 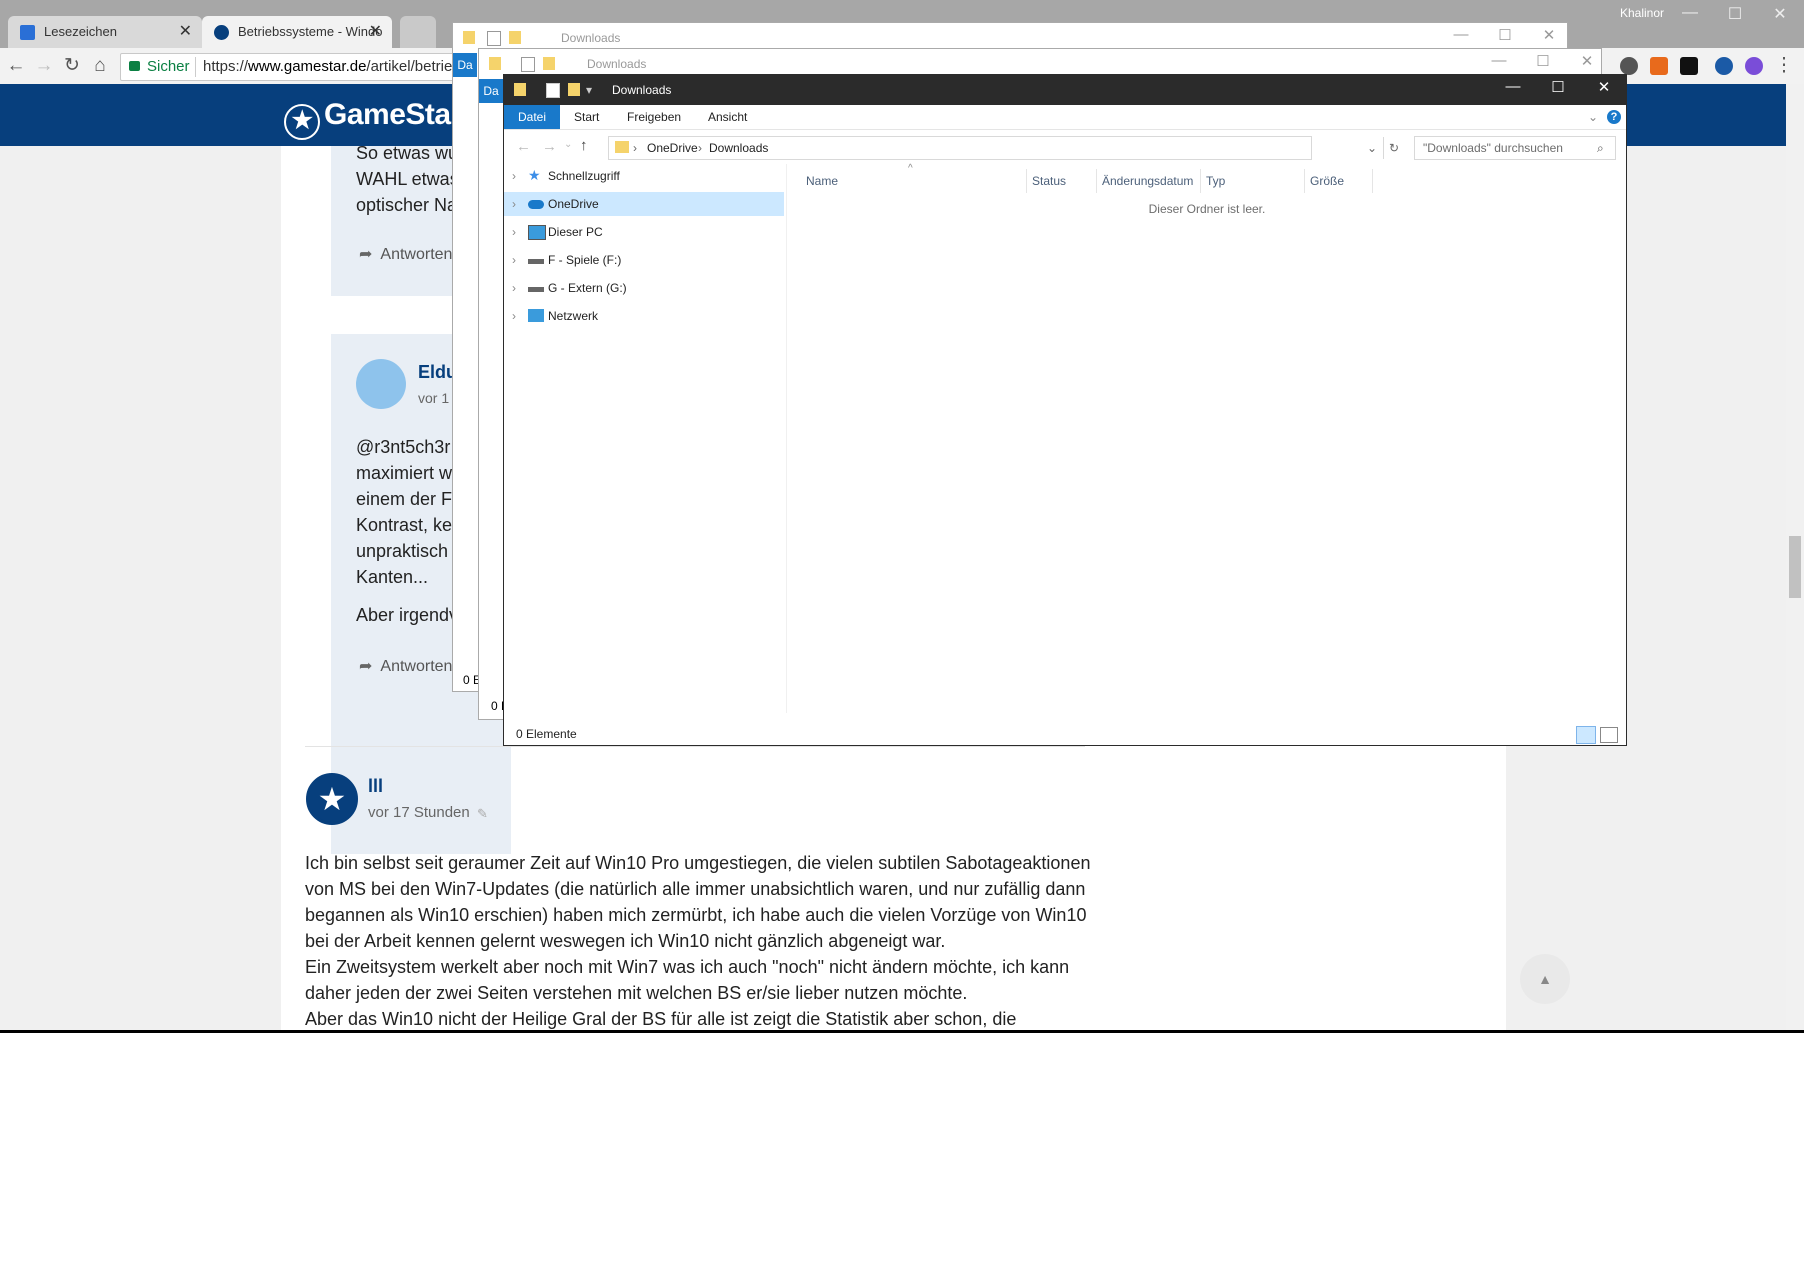 I want to click on column-header-date: Änderungsdatum, so click(x=1147, y=181).